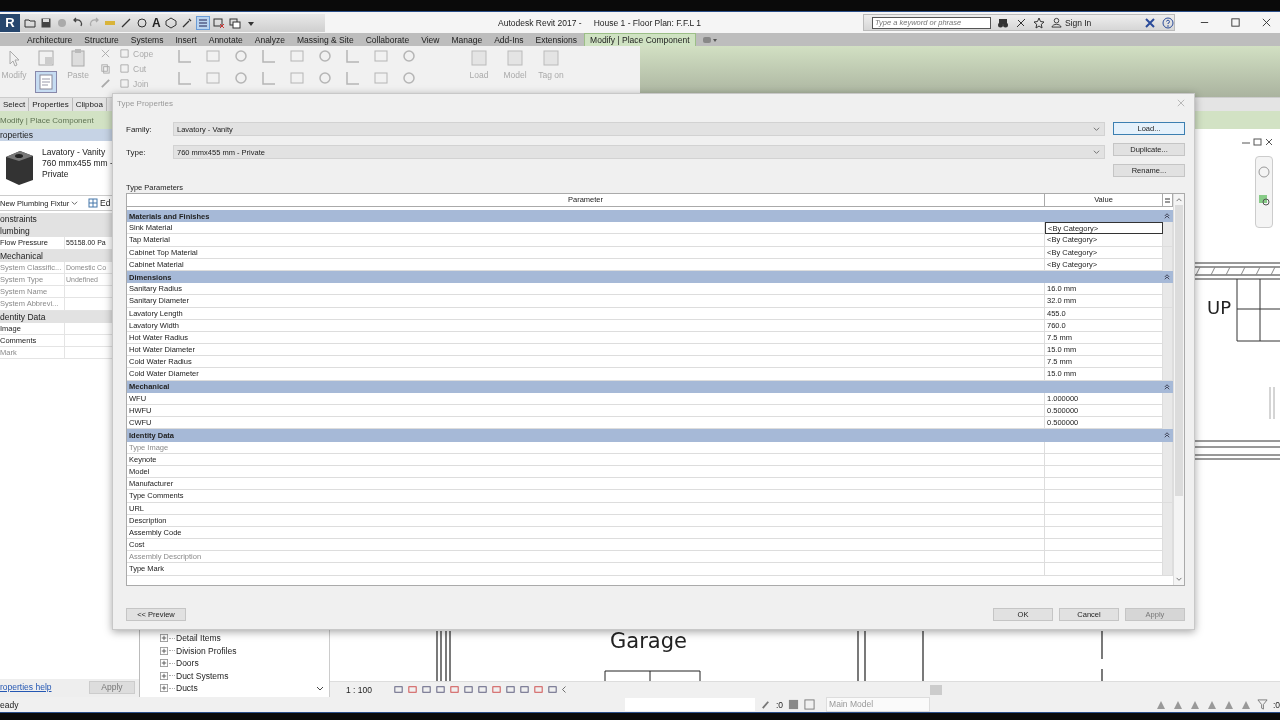  I want to click on dimension-icon, so click(126, 22).